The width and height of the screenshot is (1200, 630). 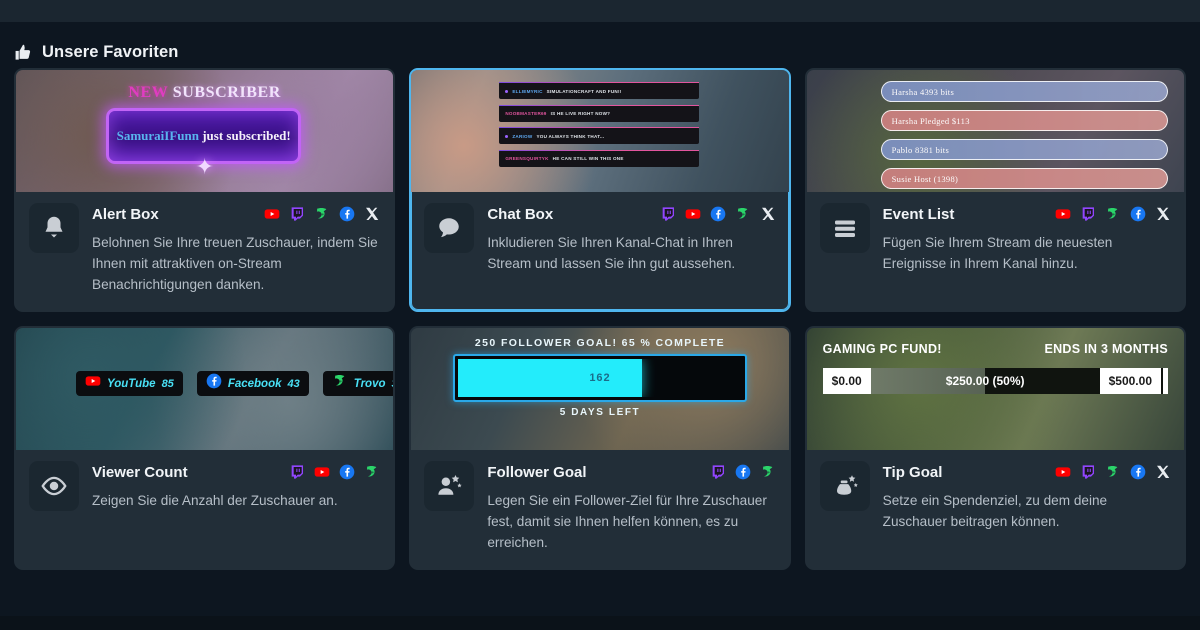 What do you see at coordinates (236, 214) in the screenshot?
I see `card-meta-top: Alert Box` at bounding box center [236, 214].